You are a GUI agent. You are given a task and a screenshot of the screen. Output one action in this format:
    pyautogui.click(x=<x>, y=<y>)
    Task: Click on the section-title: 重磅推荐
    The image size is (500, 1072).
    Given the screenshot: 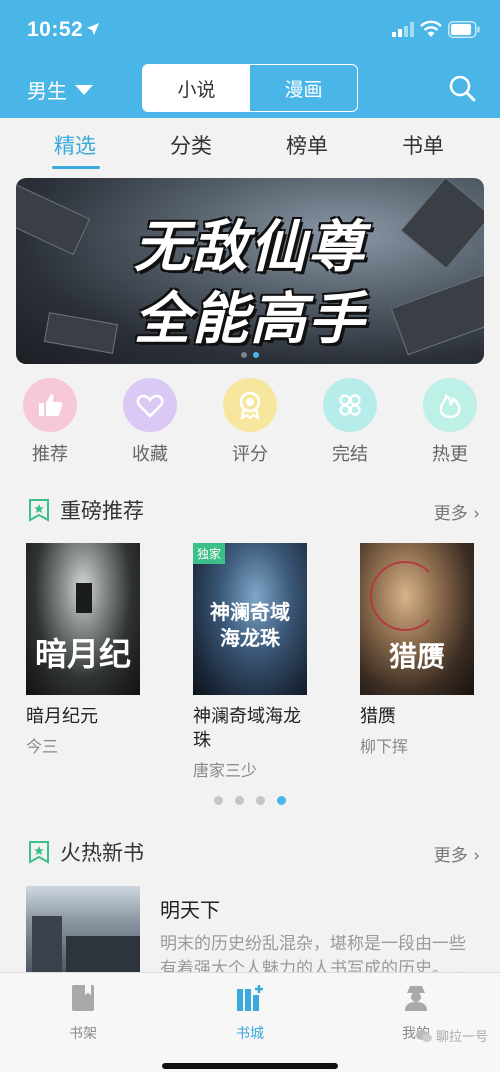 What is the action you would take?
    pyautogui.click(x=102, y=511)
    